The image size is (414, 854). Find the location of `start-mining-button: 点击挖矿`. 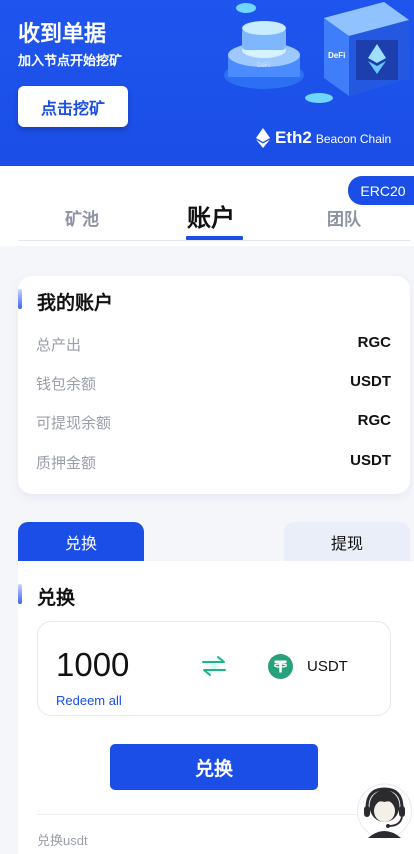

start-mining-button: 点击挖矿 is located at coordinates (73, 106).